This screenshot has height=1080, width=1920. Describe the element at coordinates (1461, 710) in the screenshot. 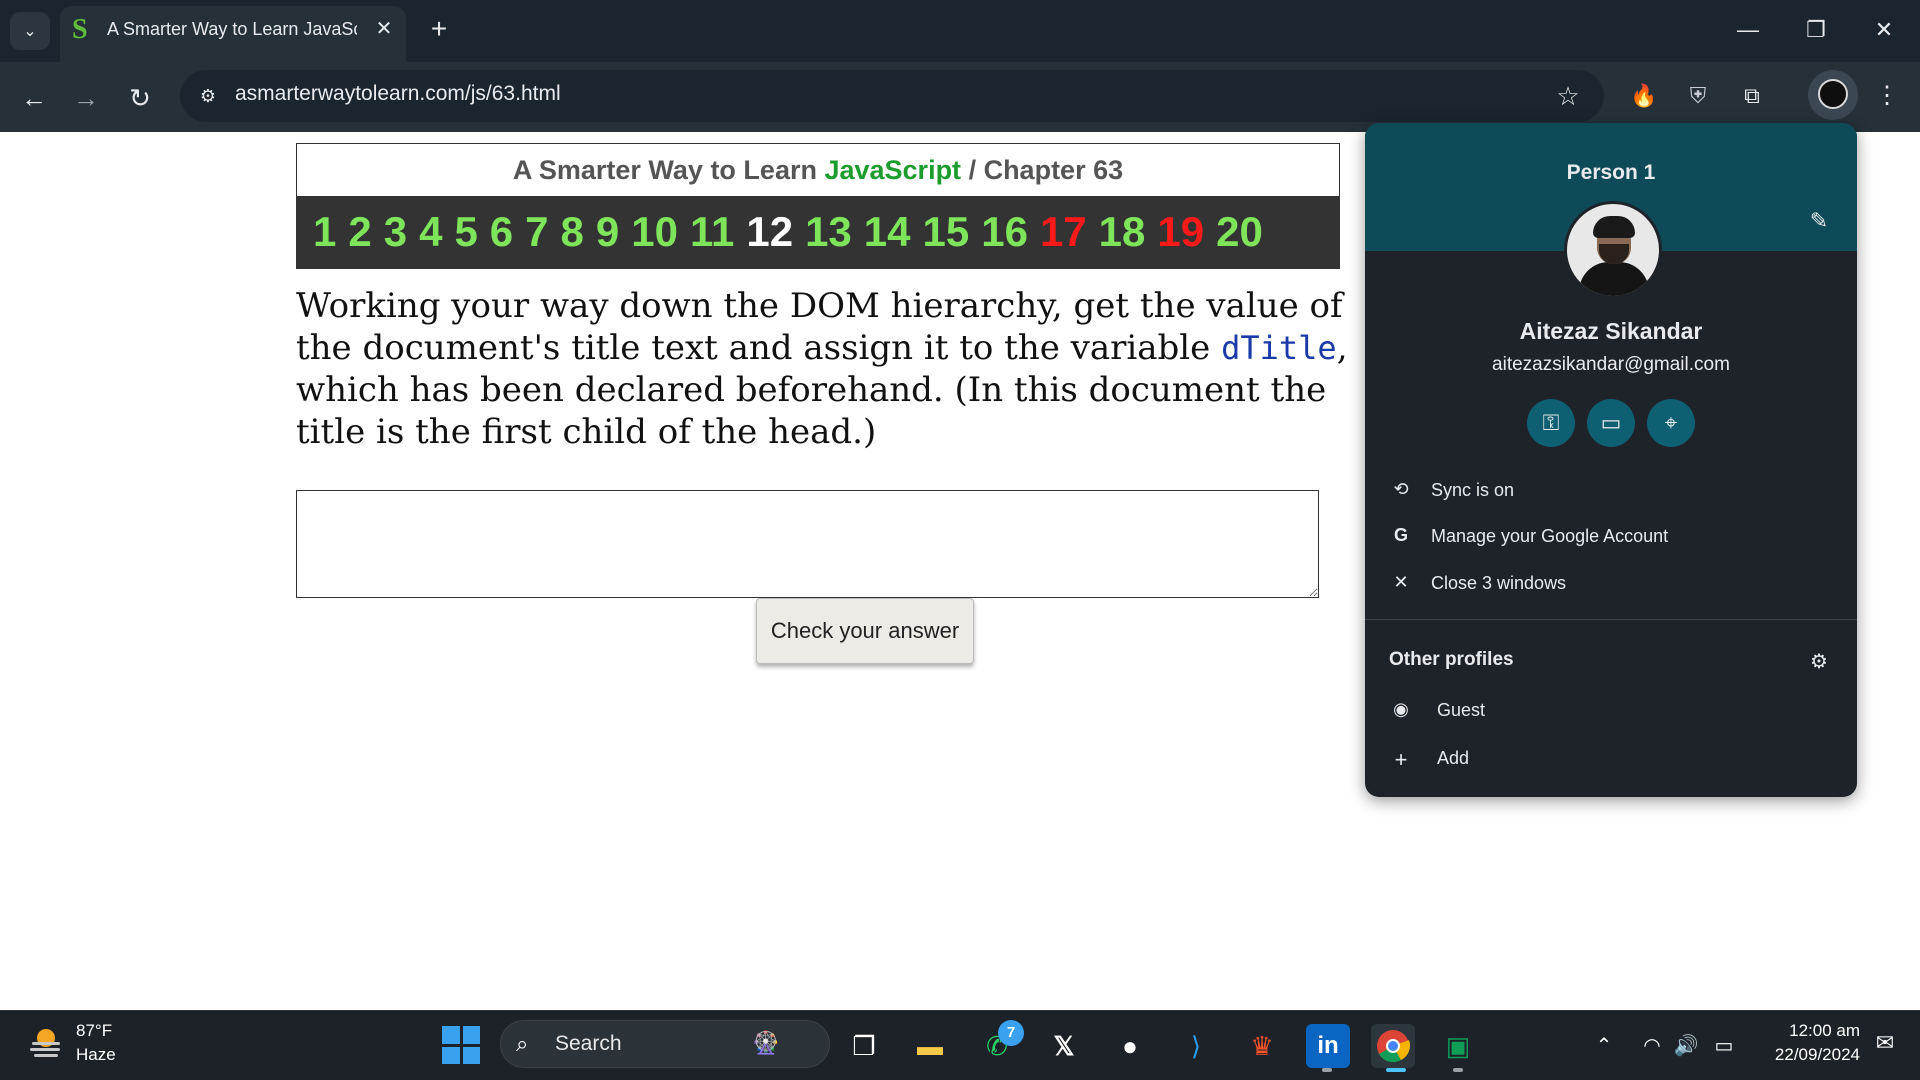

I see `guest-label: Guest` at that location.